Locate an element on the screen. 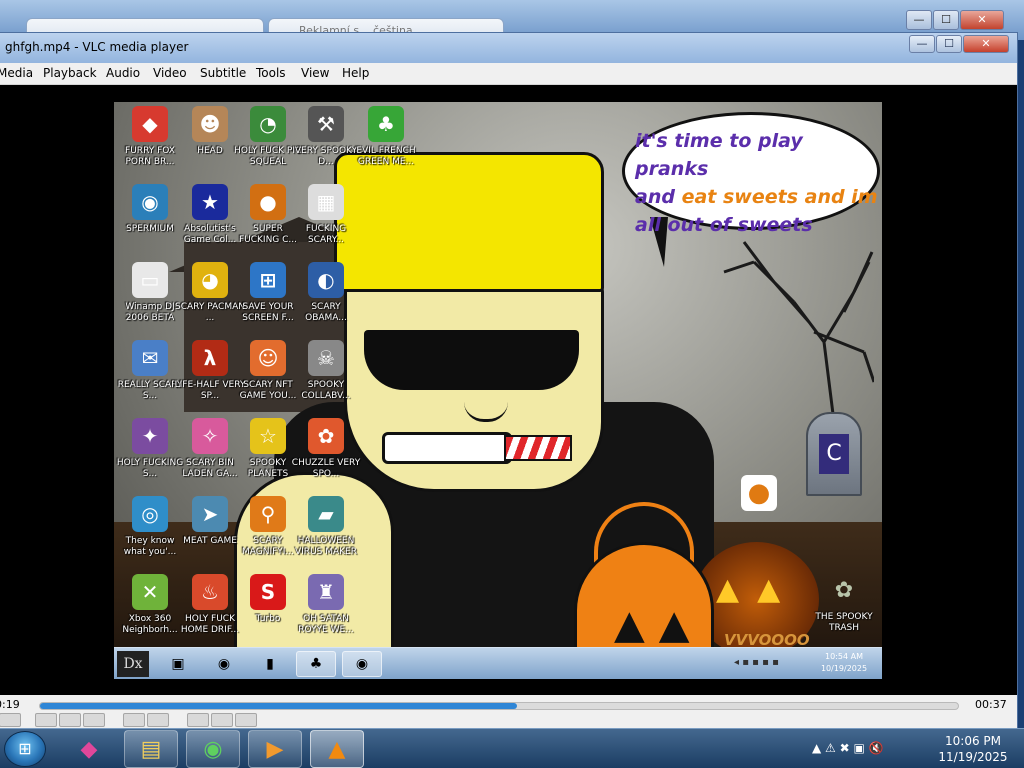 The image size is (1024, 768). robot-icon: ♜ is located at coordinates (326, 592).